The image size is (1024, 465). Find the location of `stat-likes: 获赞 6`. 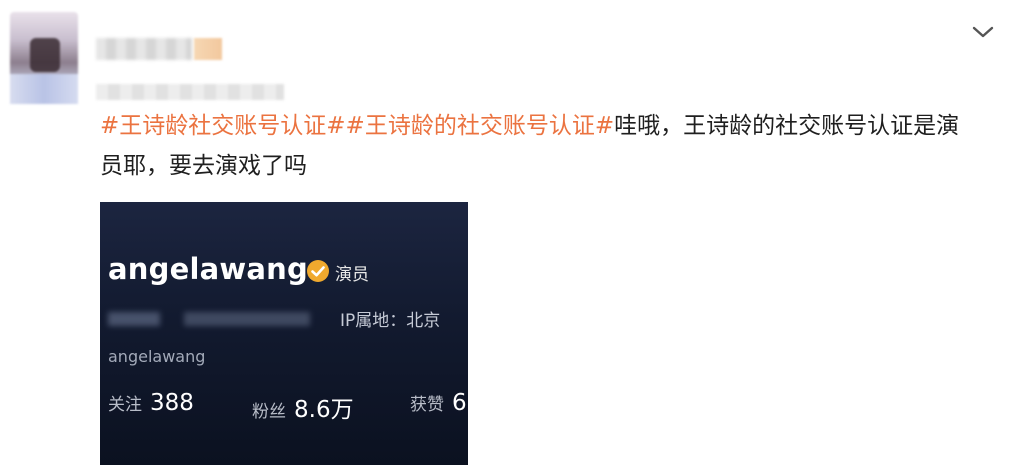

stat-likes: 获赞 6 is located at coordinates (438, 403).